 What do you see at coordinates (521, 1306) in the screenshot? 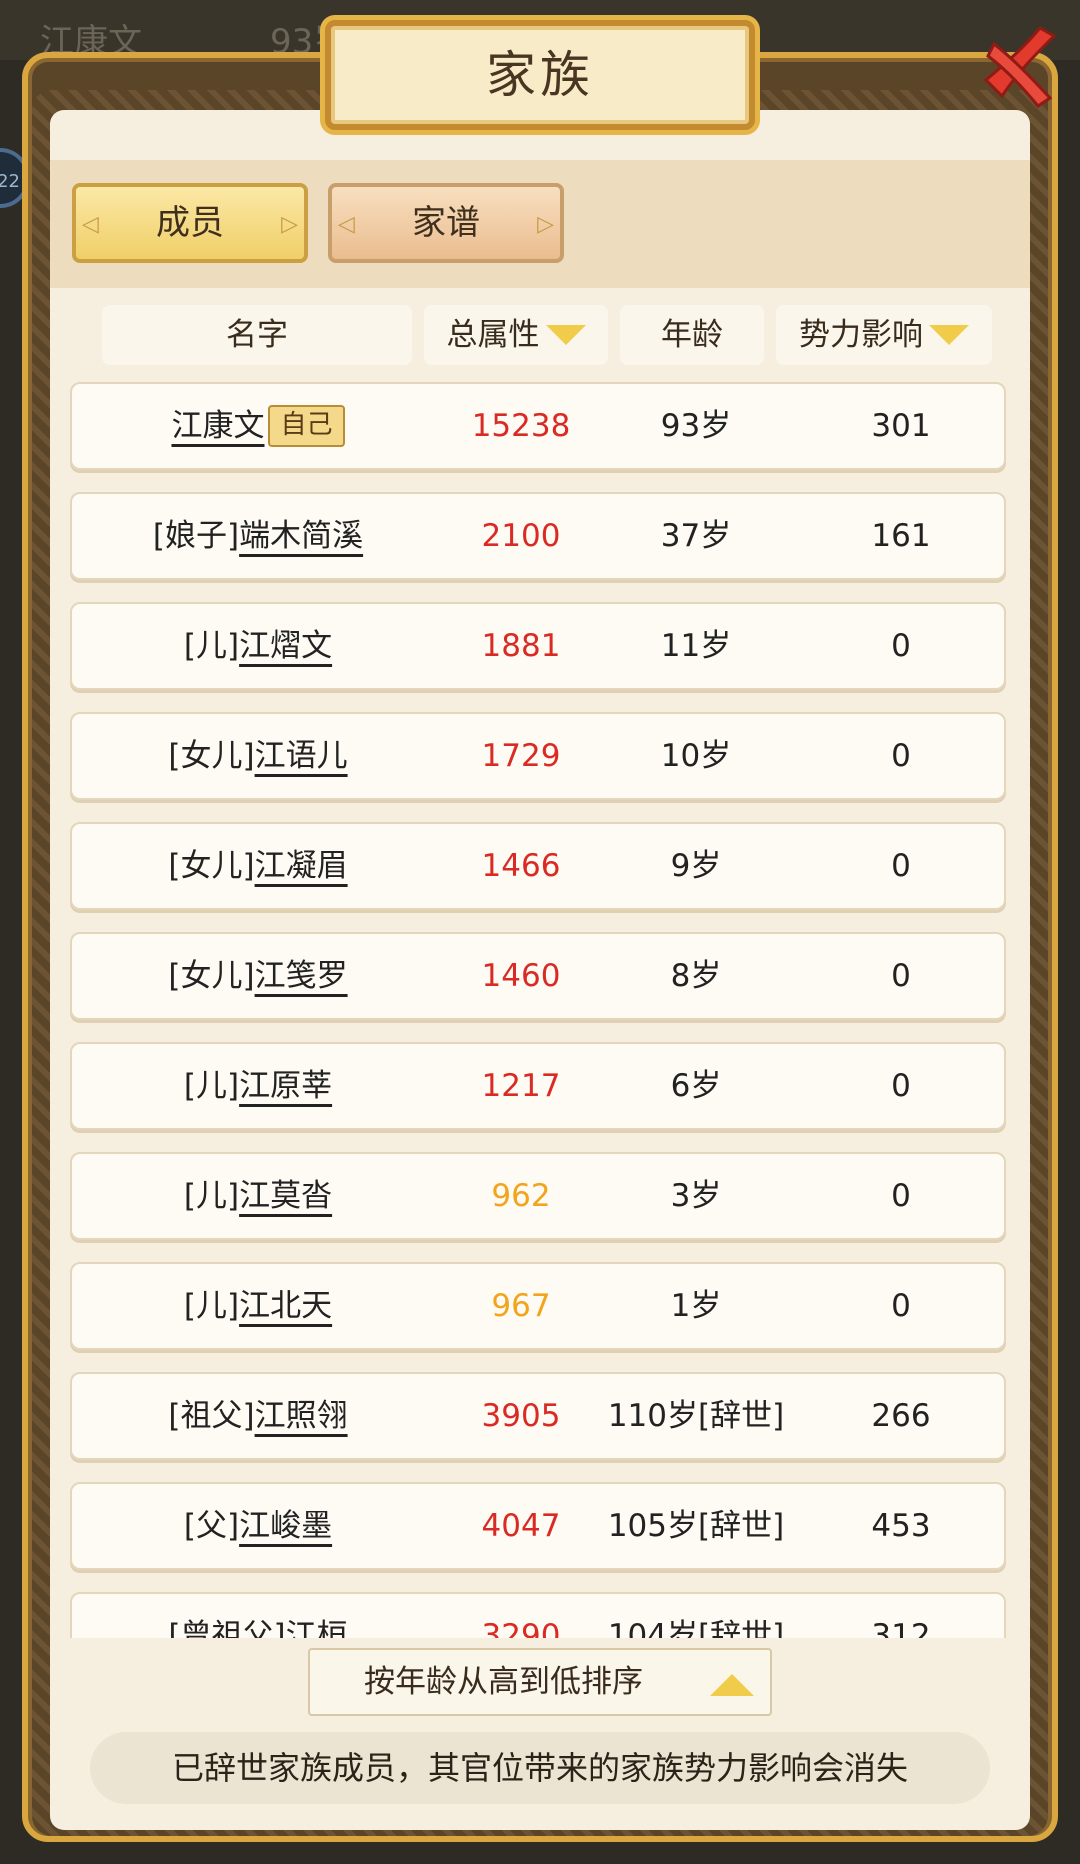
I see `member-attr-value: 967` at bounding box center [521, 1306].